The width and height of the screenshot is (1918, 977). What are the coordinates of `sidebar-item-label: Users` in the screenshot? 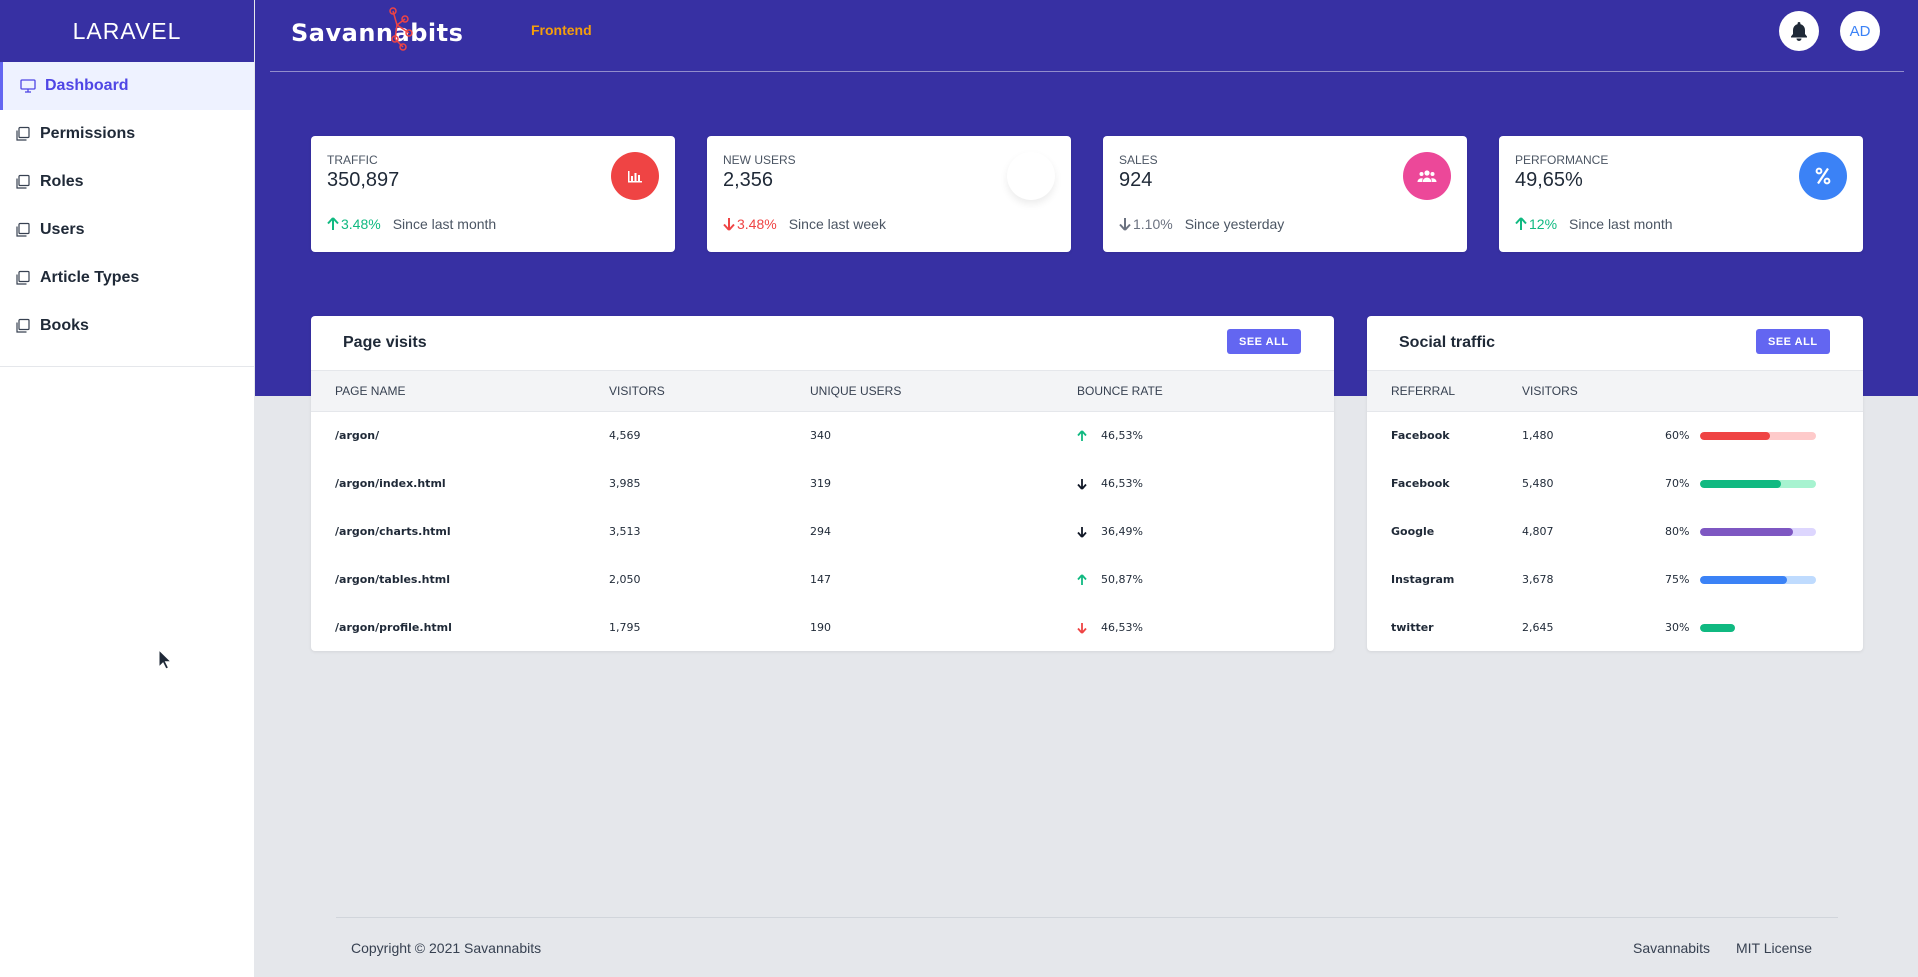 It's located at (62, 229).